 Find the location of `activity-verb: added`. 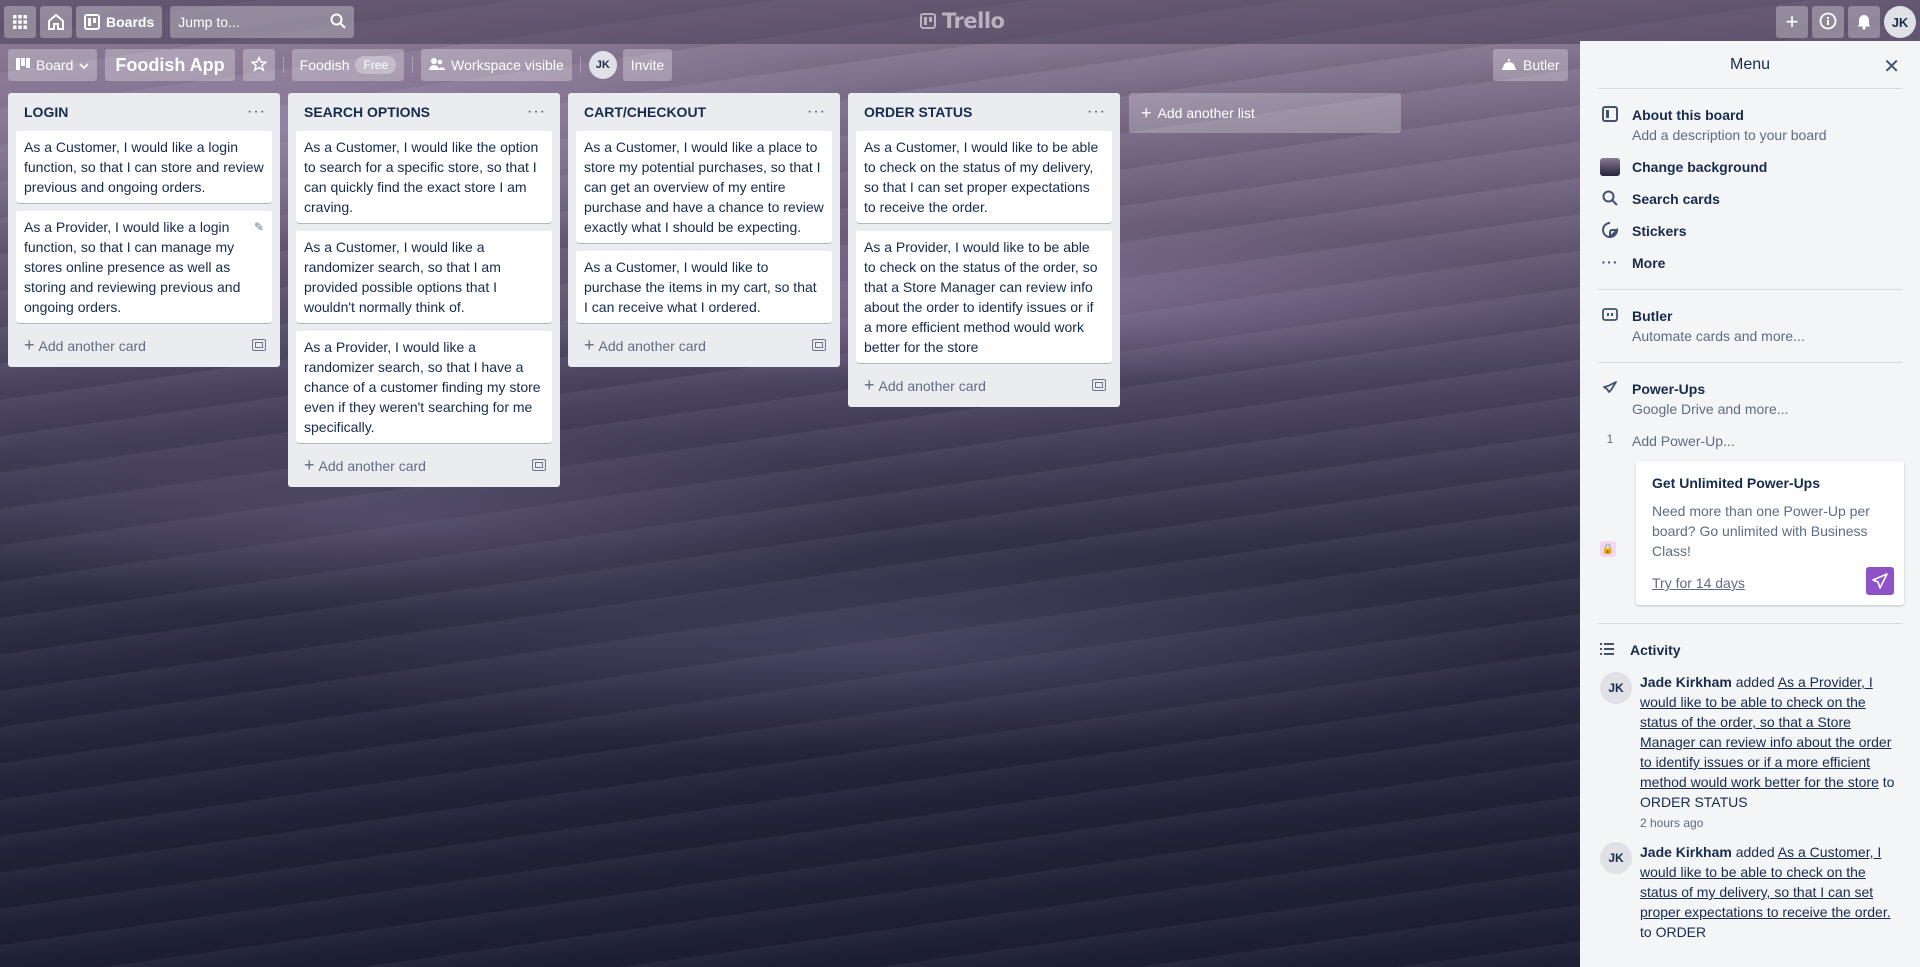

activity-verb: added is located at coordinates (1755, 852).